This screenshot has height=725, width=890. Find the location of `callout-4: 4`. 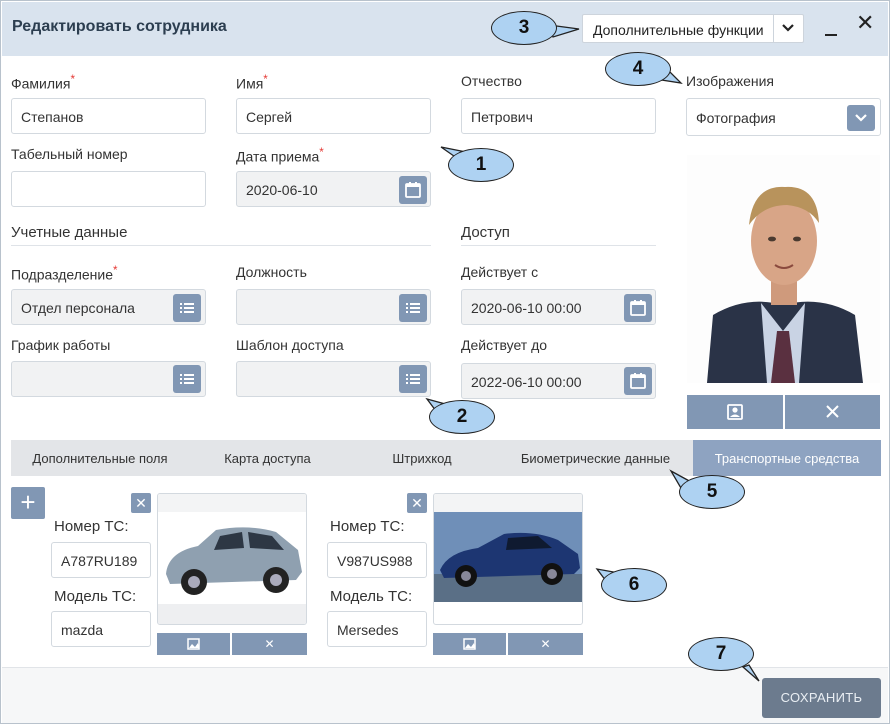

callout-4: 4 is located at coordinates (638, 69).